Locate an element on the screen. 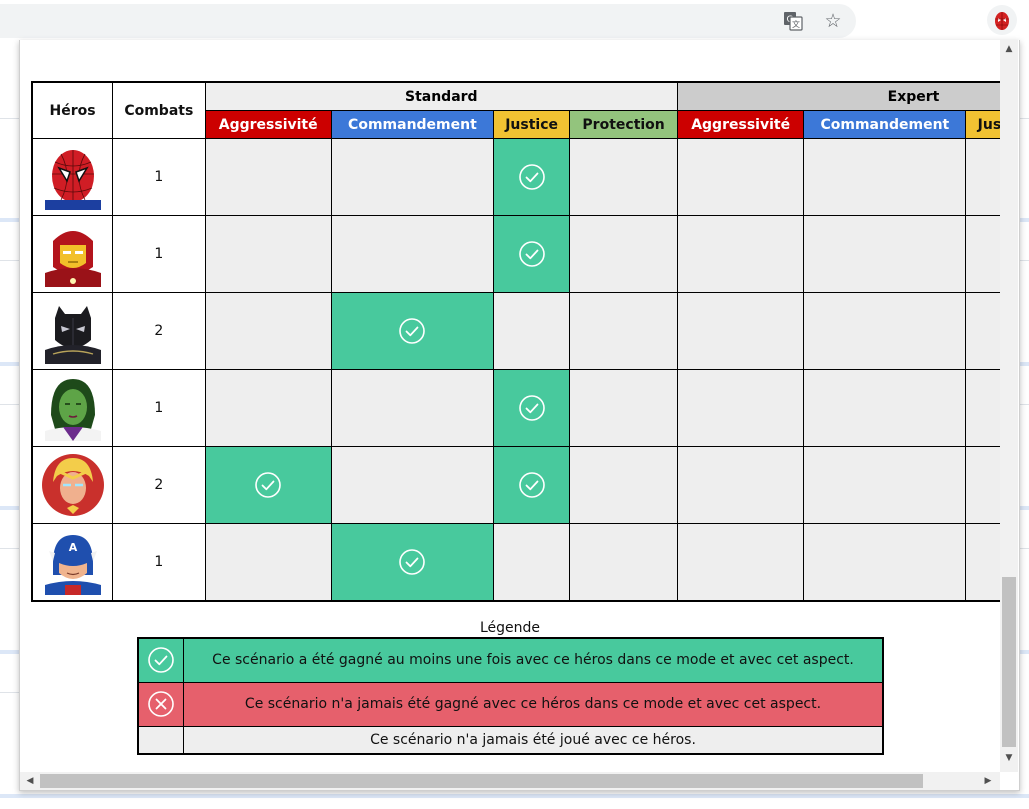  browser-toolbar: G 文 ☆ is located at coordinates (514, 20).